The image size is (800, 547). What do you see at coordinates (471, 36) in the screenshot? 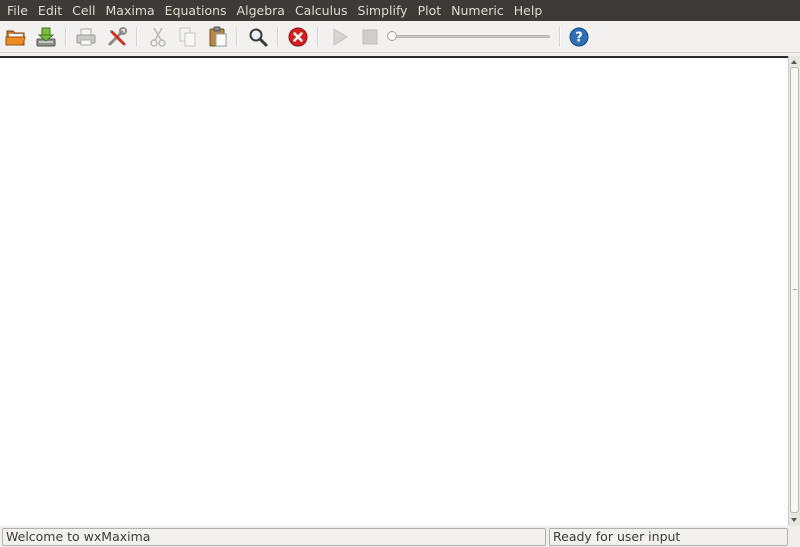
I see `animation-slider-track` at bounding box center [471, 36].